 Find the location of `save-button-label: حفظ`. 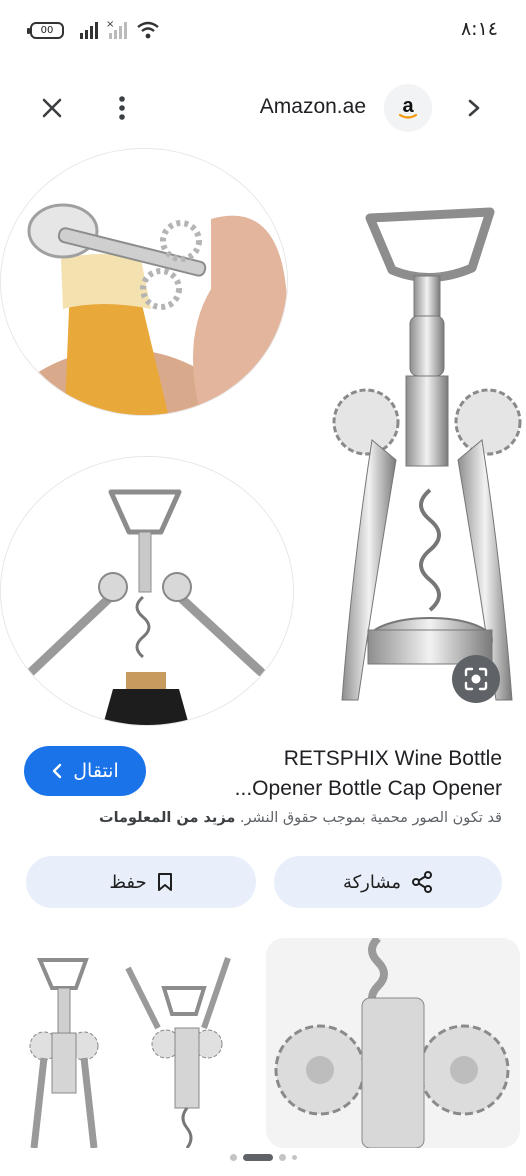

save-button-label: حفظ is located at coordinates (128, 882).